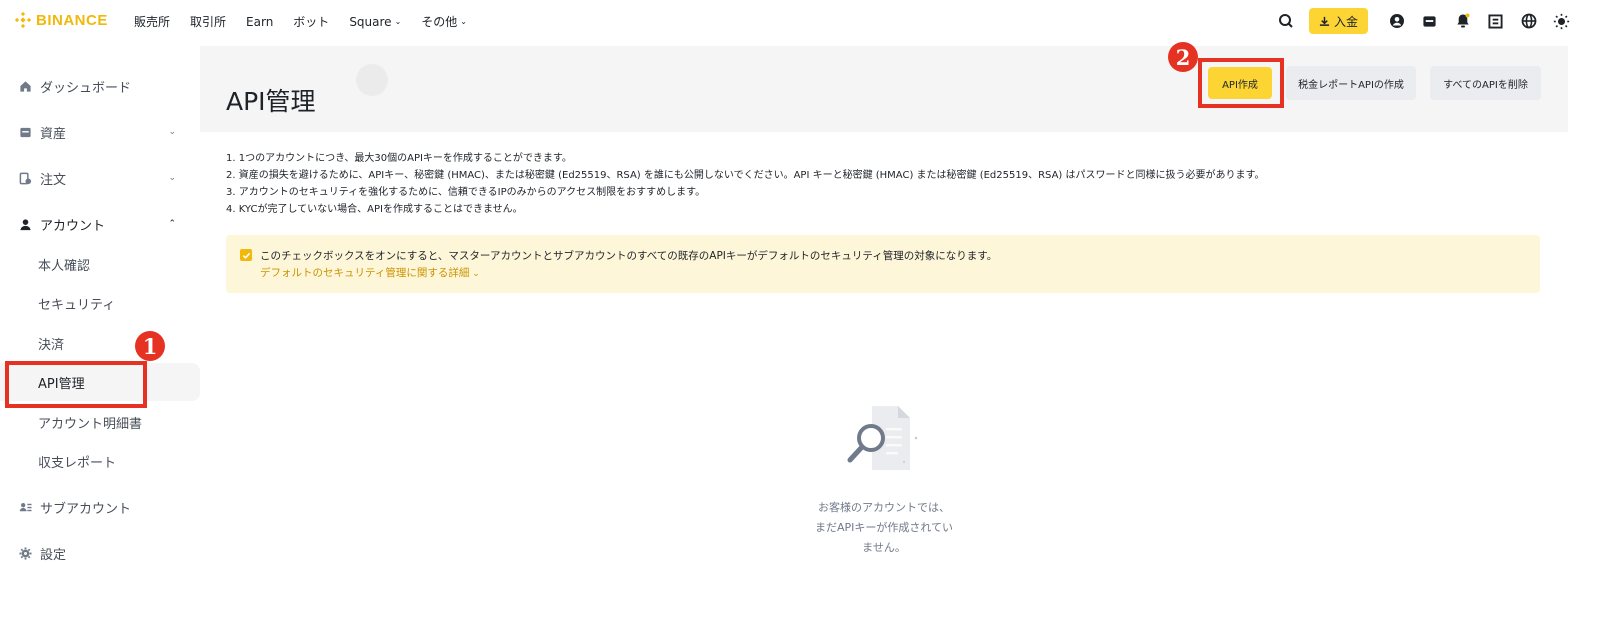 The width and height of the screenshot is (1600, 639). I want to click on nav-item-more: その他 ⌄, so click(444, 21).